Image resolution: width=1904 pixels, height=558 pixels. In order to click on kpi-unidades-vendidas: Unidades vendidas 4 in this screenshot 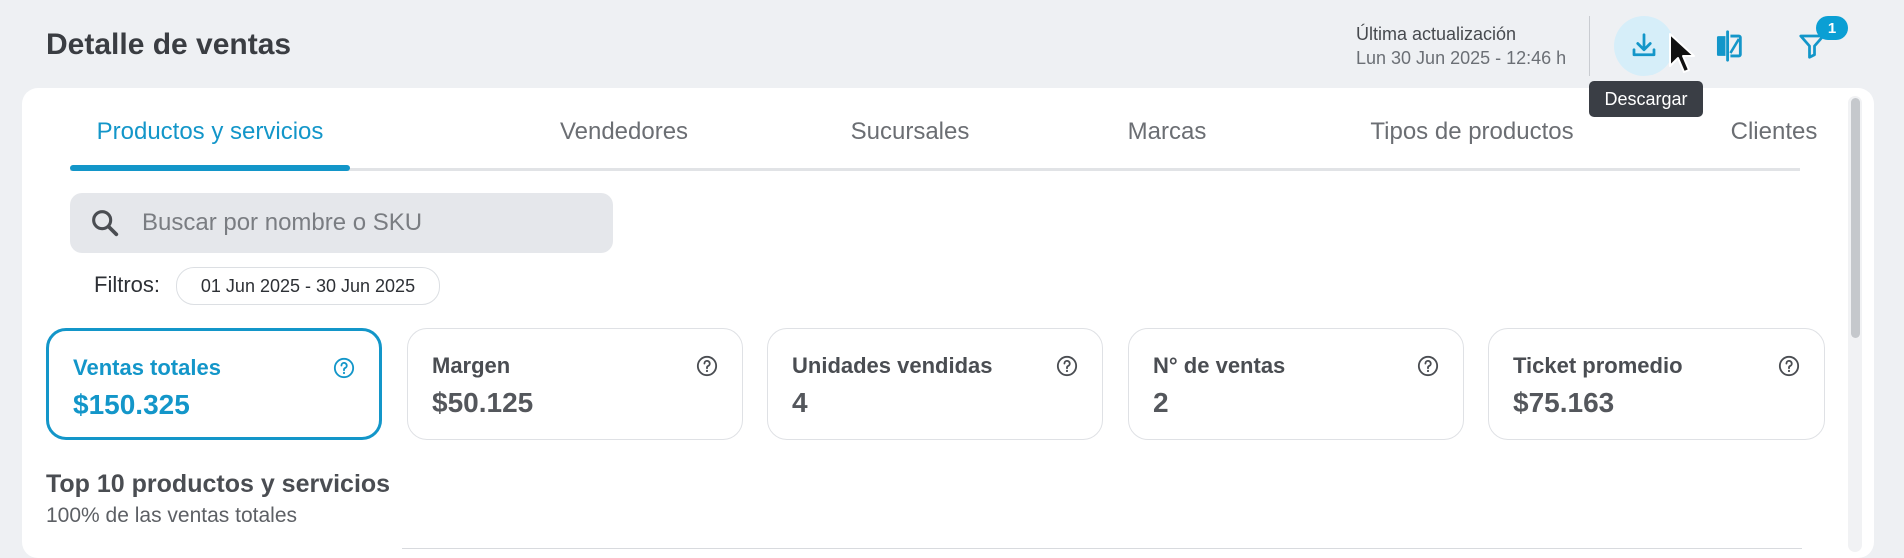, I will do `click(935, 384)`.